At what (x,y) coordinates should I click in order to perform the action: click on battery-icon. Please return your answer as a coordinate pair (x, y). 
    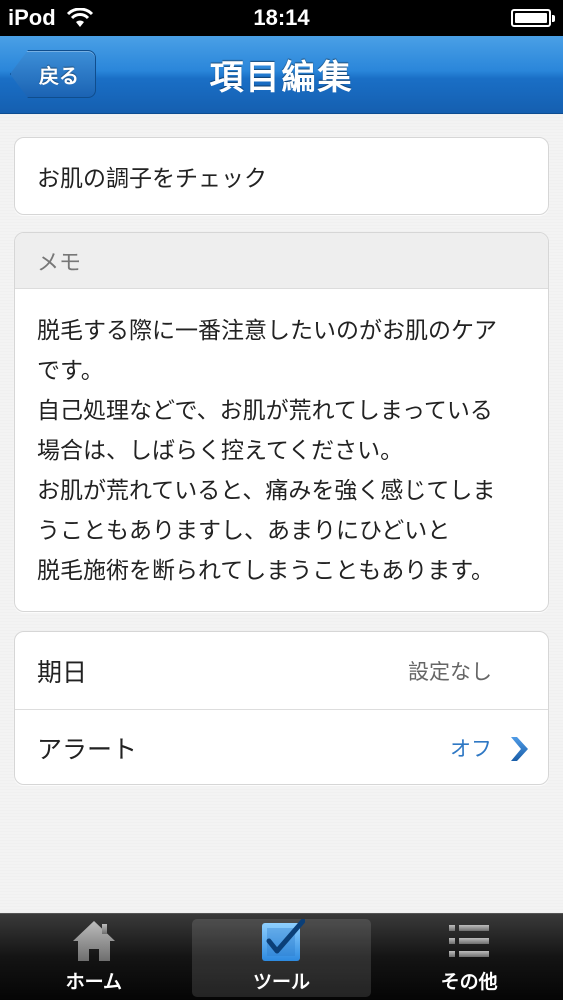
    Looking at the image, I should click on (533, 18).